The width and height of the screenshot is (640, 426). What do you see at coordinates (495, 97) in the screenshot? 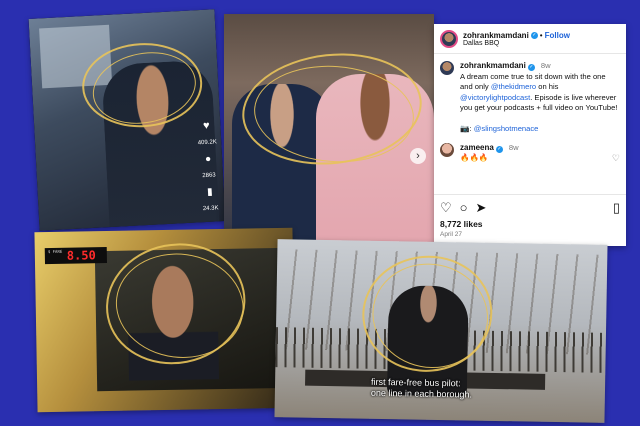
I see `mention-link: @victorylightpodcast` at bounding box center [495, 97].